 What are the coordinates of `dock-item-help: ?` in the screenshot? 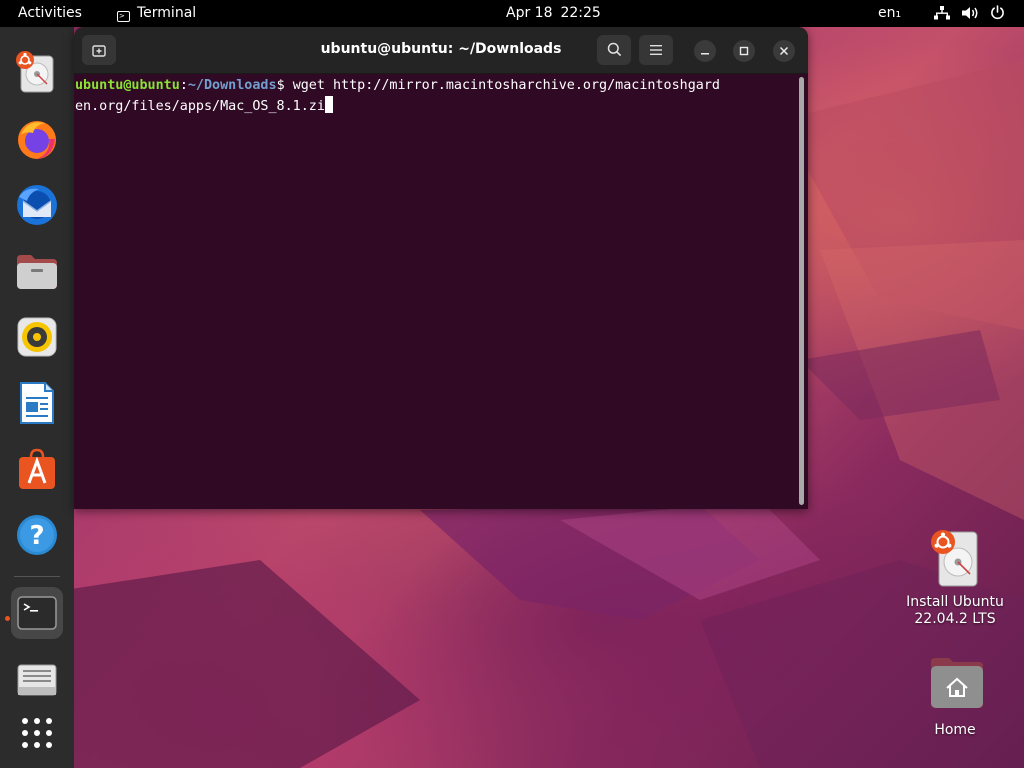 It's located at (37, 535).